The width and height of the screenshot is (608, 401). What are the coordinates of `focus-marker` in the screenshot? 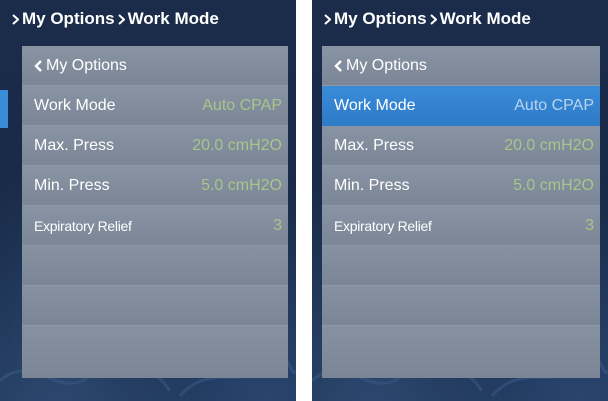 It's located at (4, 109).